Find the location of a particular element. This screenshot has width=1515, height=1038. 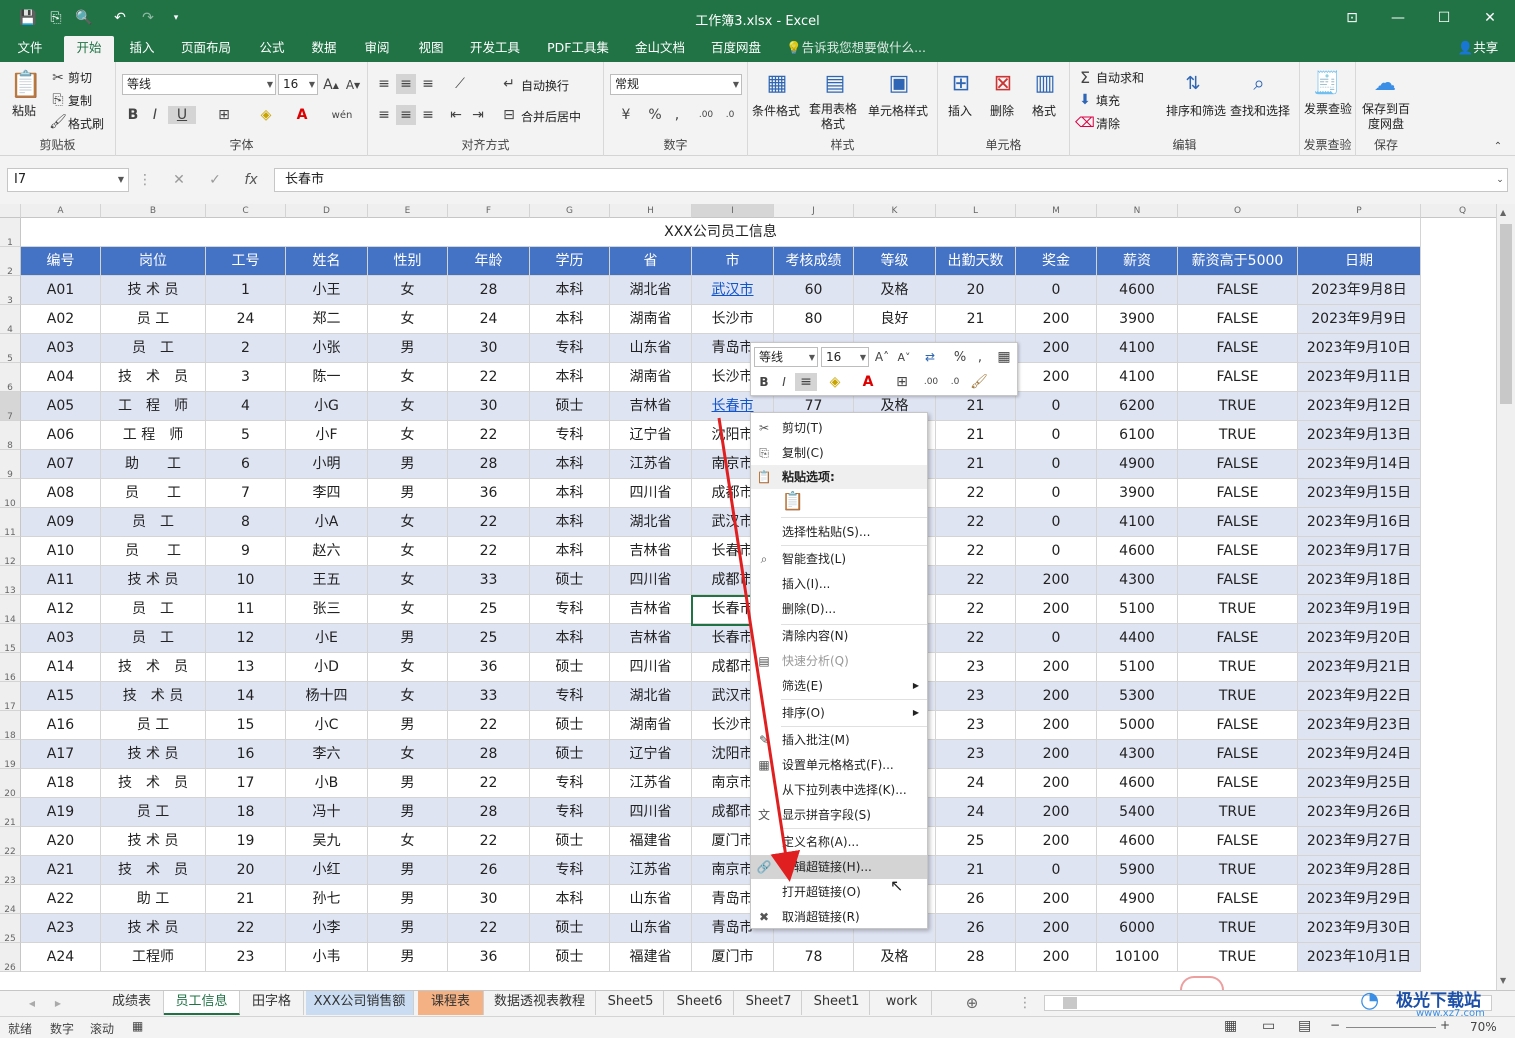

ribbon-display-icon: ⊡ is located at coordinates (1352, 18).